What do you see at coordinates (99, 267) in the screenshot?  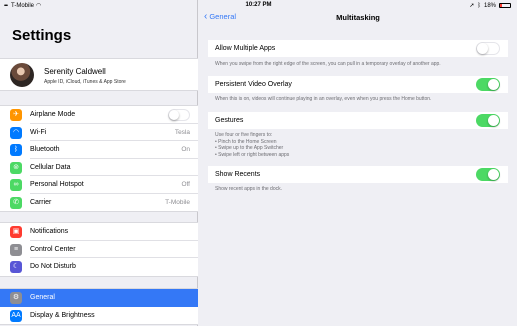 I see `sidebar-item-do-not-disturb: ☾ Do Not Disturb` at bounding box center [99, 267].